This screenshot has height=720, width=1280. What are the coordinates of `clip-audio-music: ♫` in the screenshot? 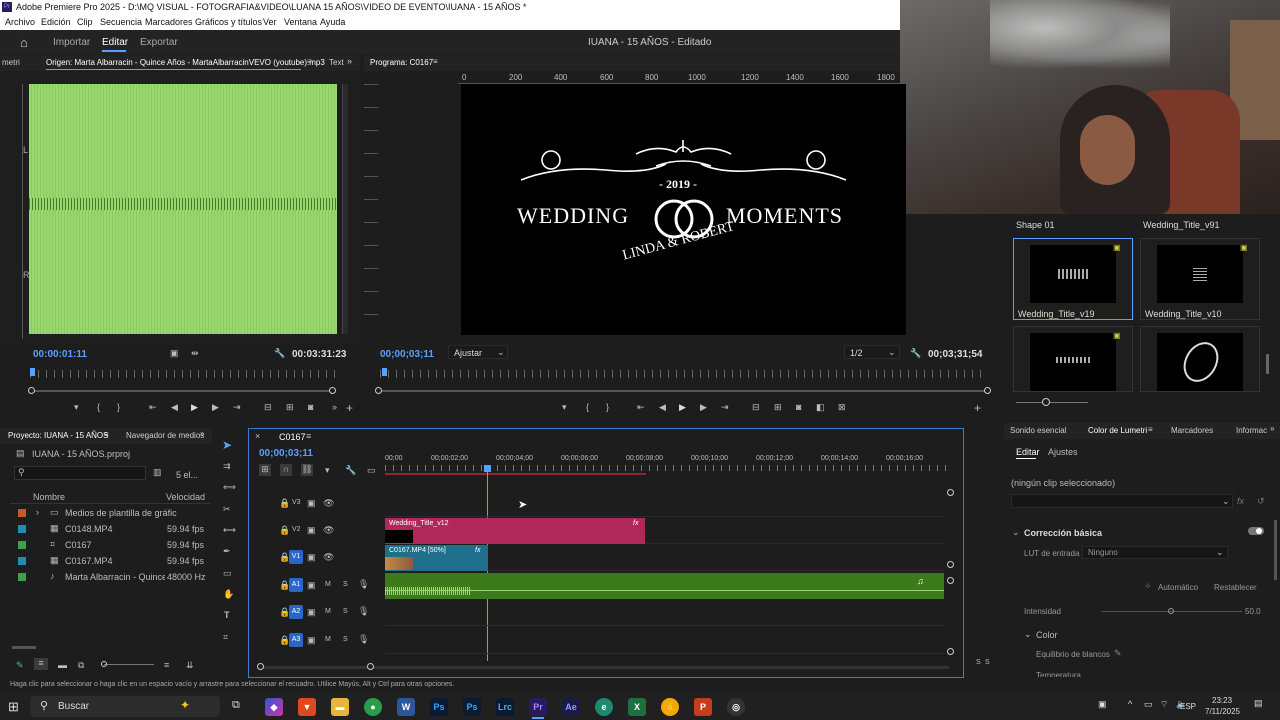 It's located at (664, 586).